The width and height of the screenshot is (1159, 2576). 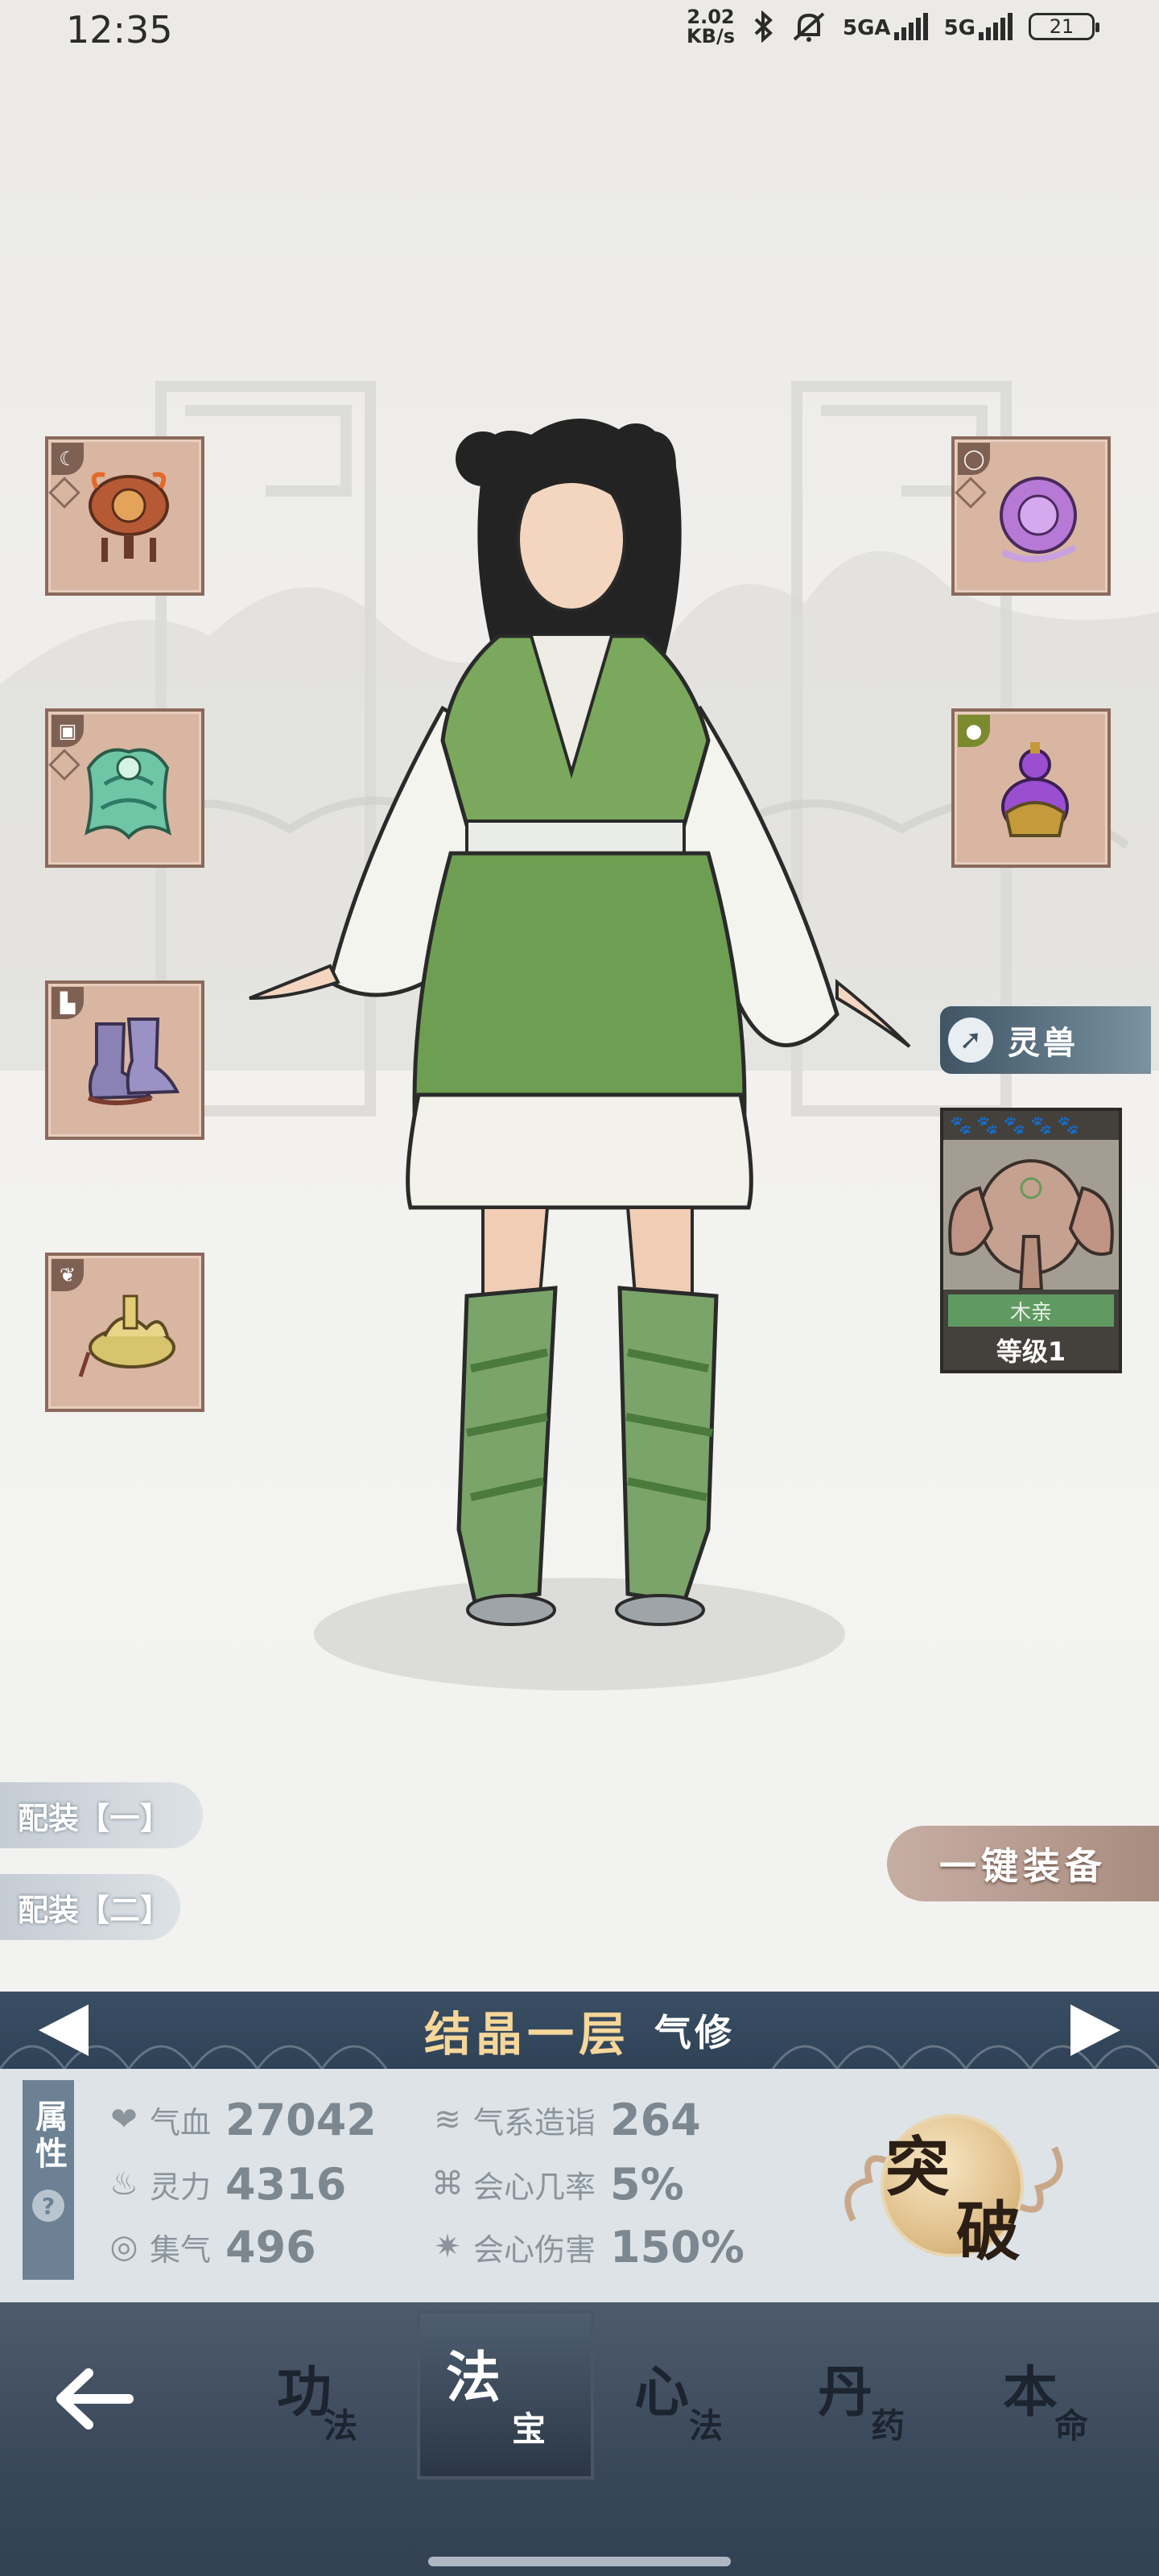 I want to click on heart-icon: ❤, so click(x=124, y=2119).